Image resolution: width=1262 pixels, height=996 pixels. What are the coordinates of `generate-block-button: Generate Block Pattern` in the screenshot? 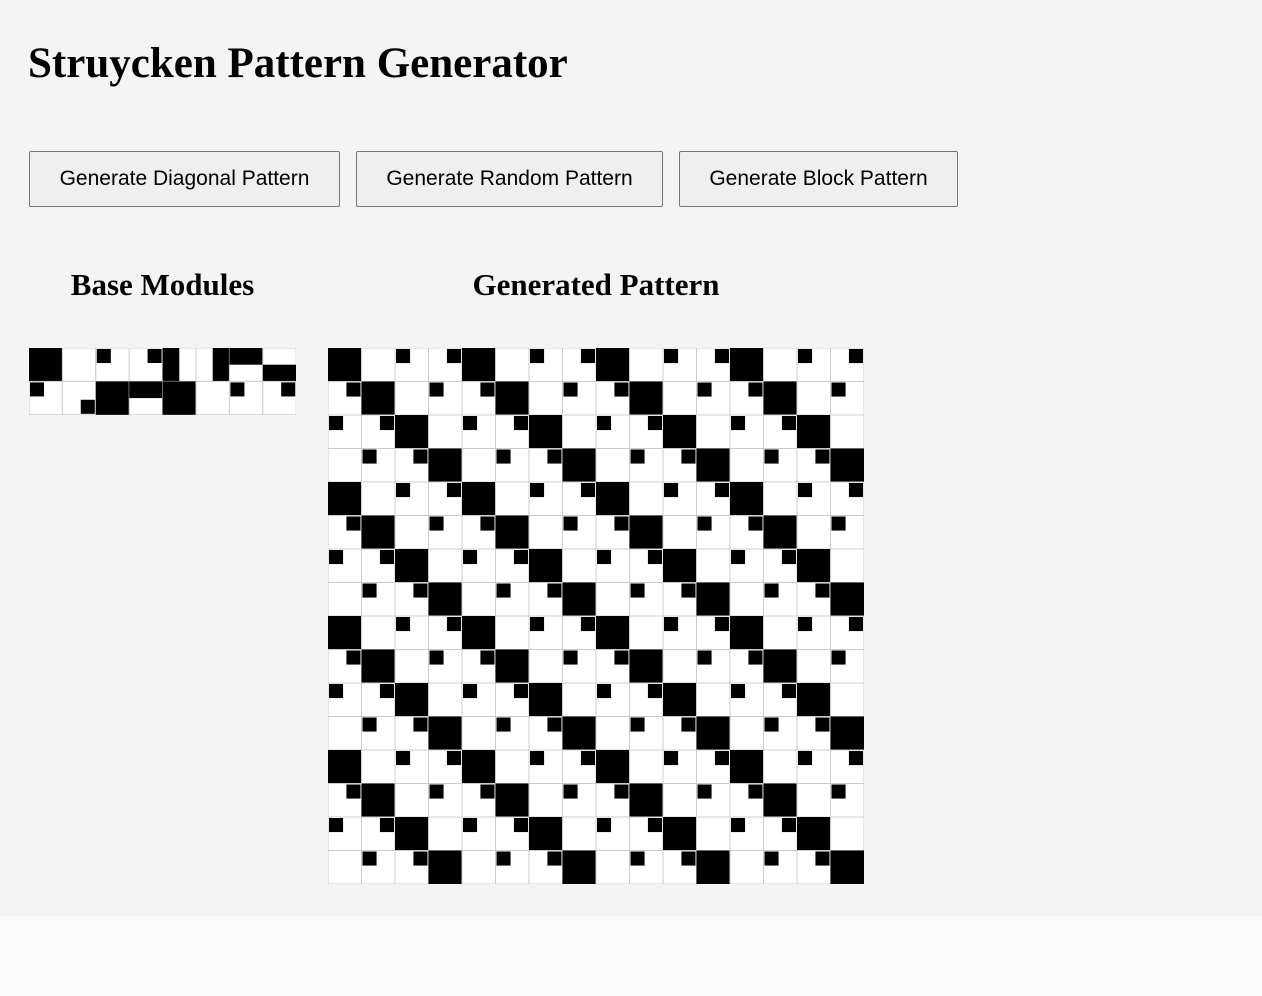 It's located at (818, 179).